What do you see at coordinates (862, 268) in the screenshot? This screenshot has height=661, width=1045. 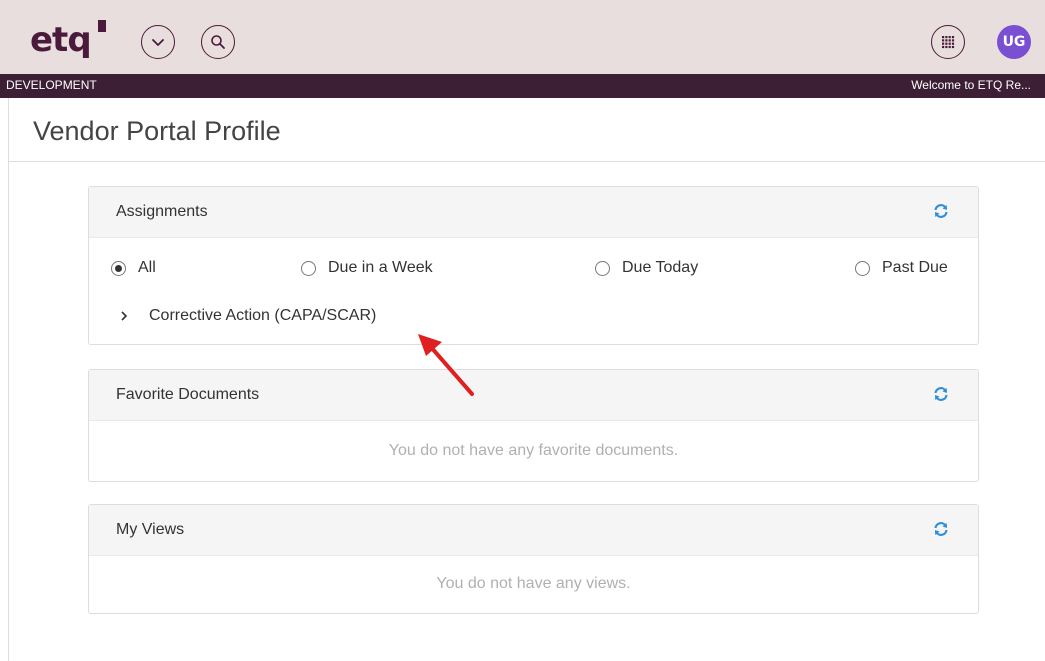 I see `radio-past-due` at bounding box center [862, 268].